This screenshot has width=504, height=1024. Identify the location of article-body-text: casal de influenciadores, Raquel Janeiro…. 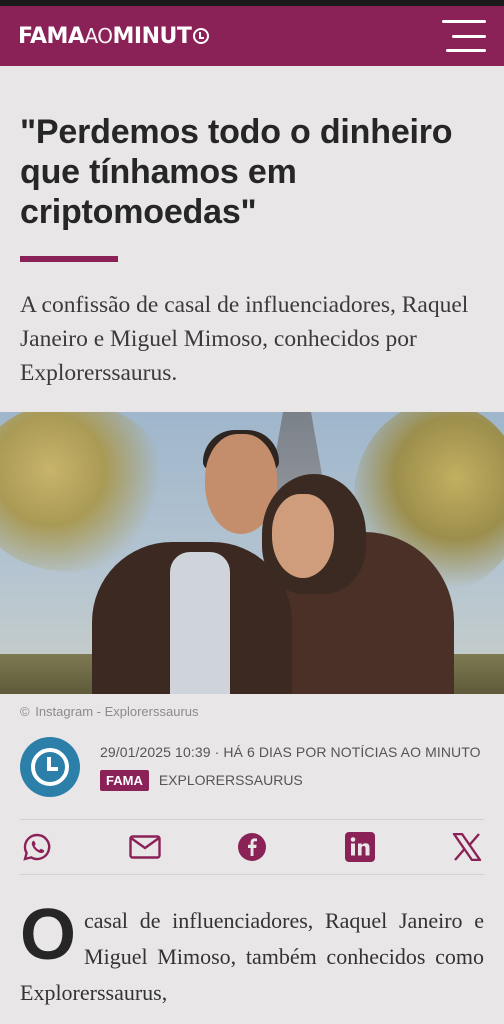
(252, 956).